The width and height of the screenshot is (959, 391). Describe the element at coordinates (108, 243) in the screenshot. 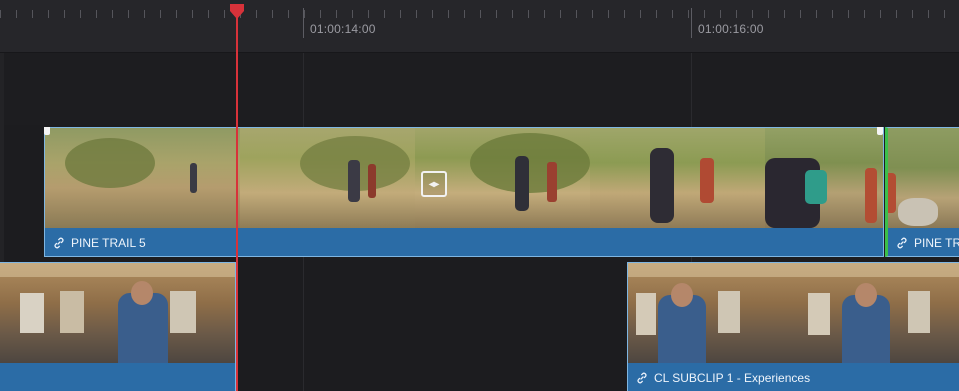

I see `clip-name: PINE TRAIL 5` at that location.